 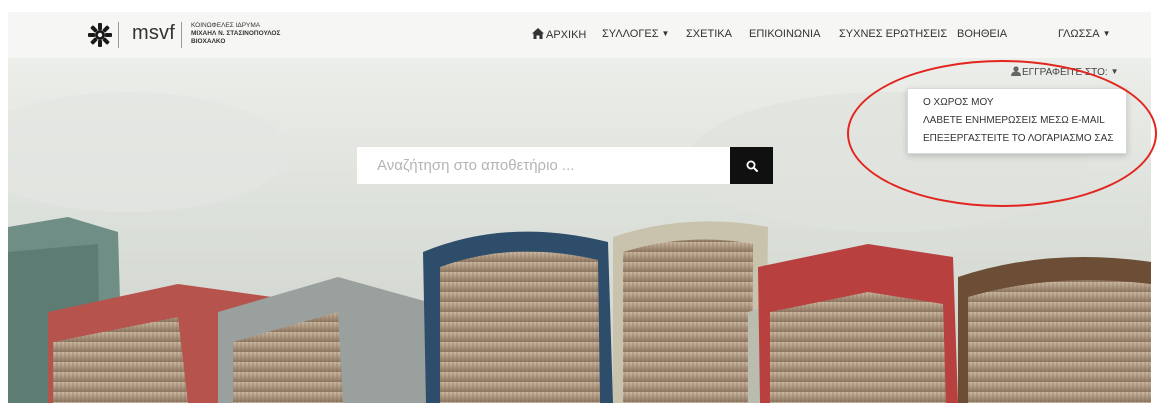 I want to click on search-button, so click(x=751, y=165).